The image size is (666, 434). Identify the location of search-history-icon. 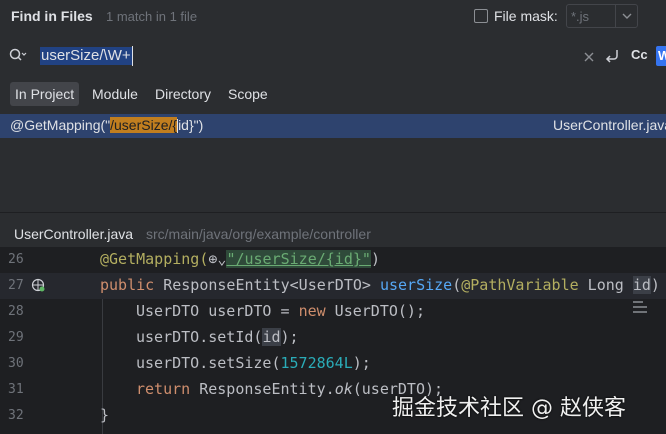
(18, 56).